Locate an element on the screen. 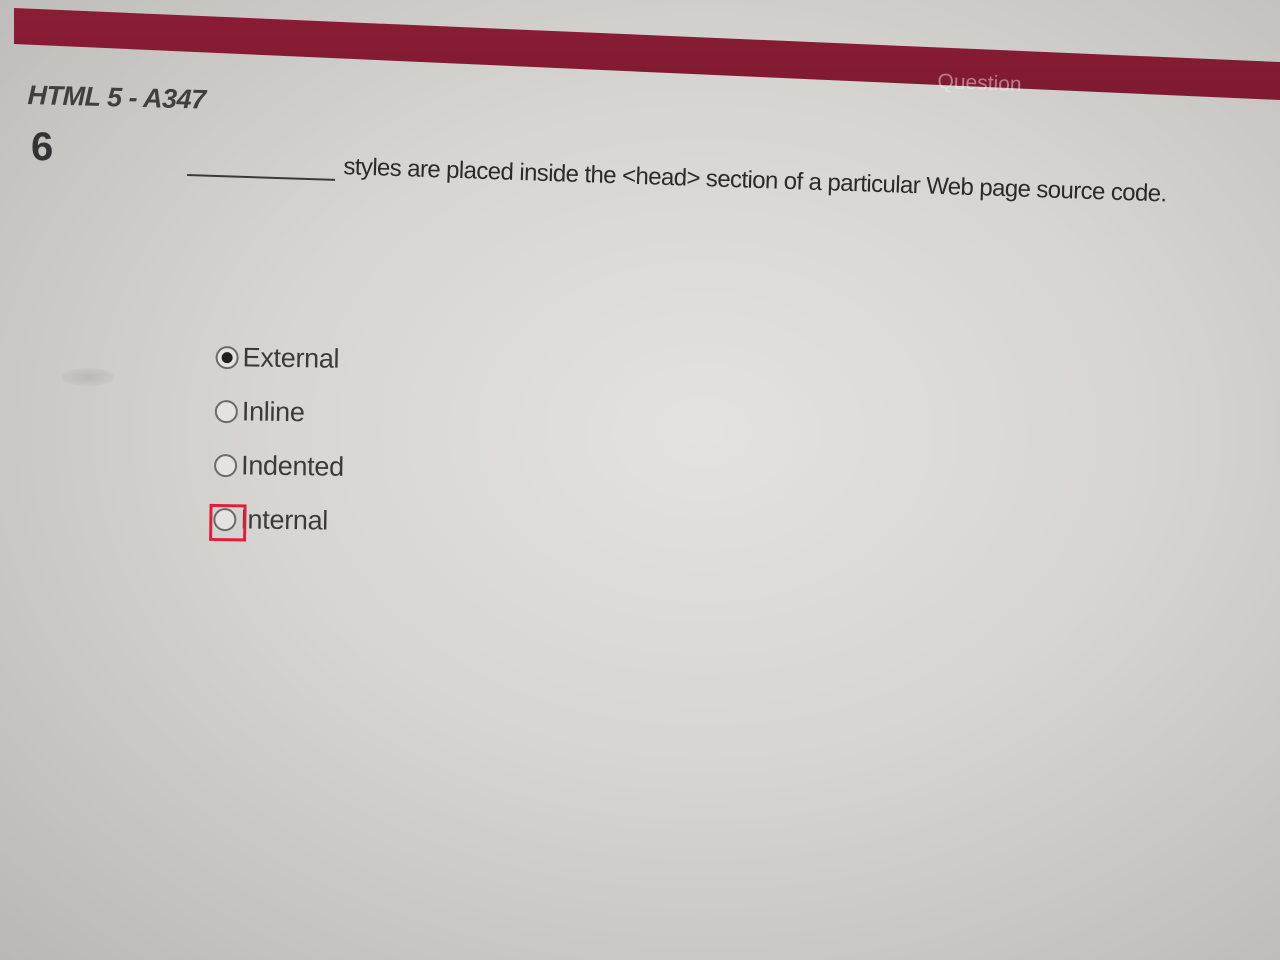 This screenshot has height=960, width=1280. option-internal: Internal is located at coordinates (278, 520).